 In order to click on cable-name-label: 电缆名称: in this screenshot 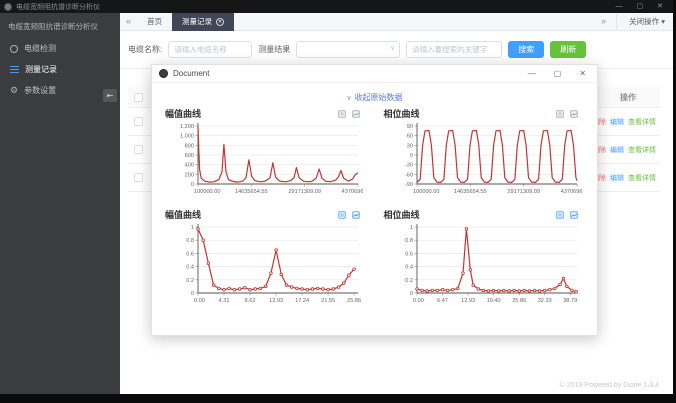, I will do `click(145, 49)`.